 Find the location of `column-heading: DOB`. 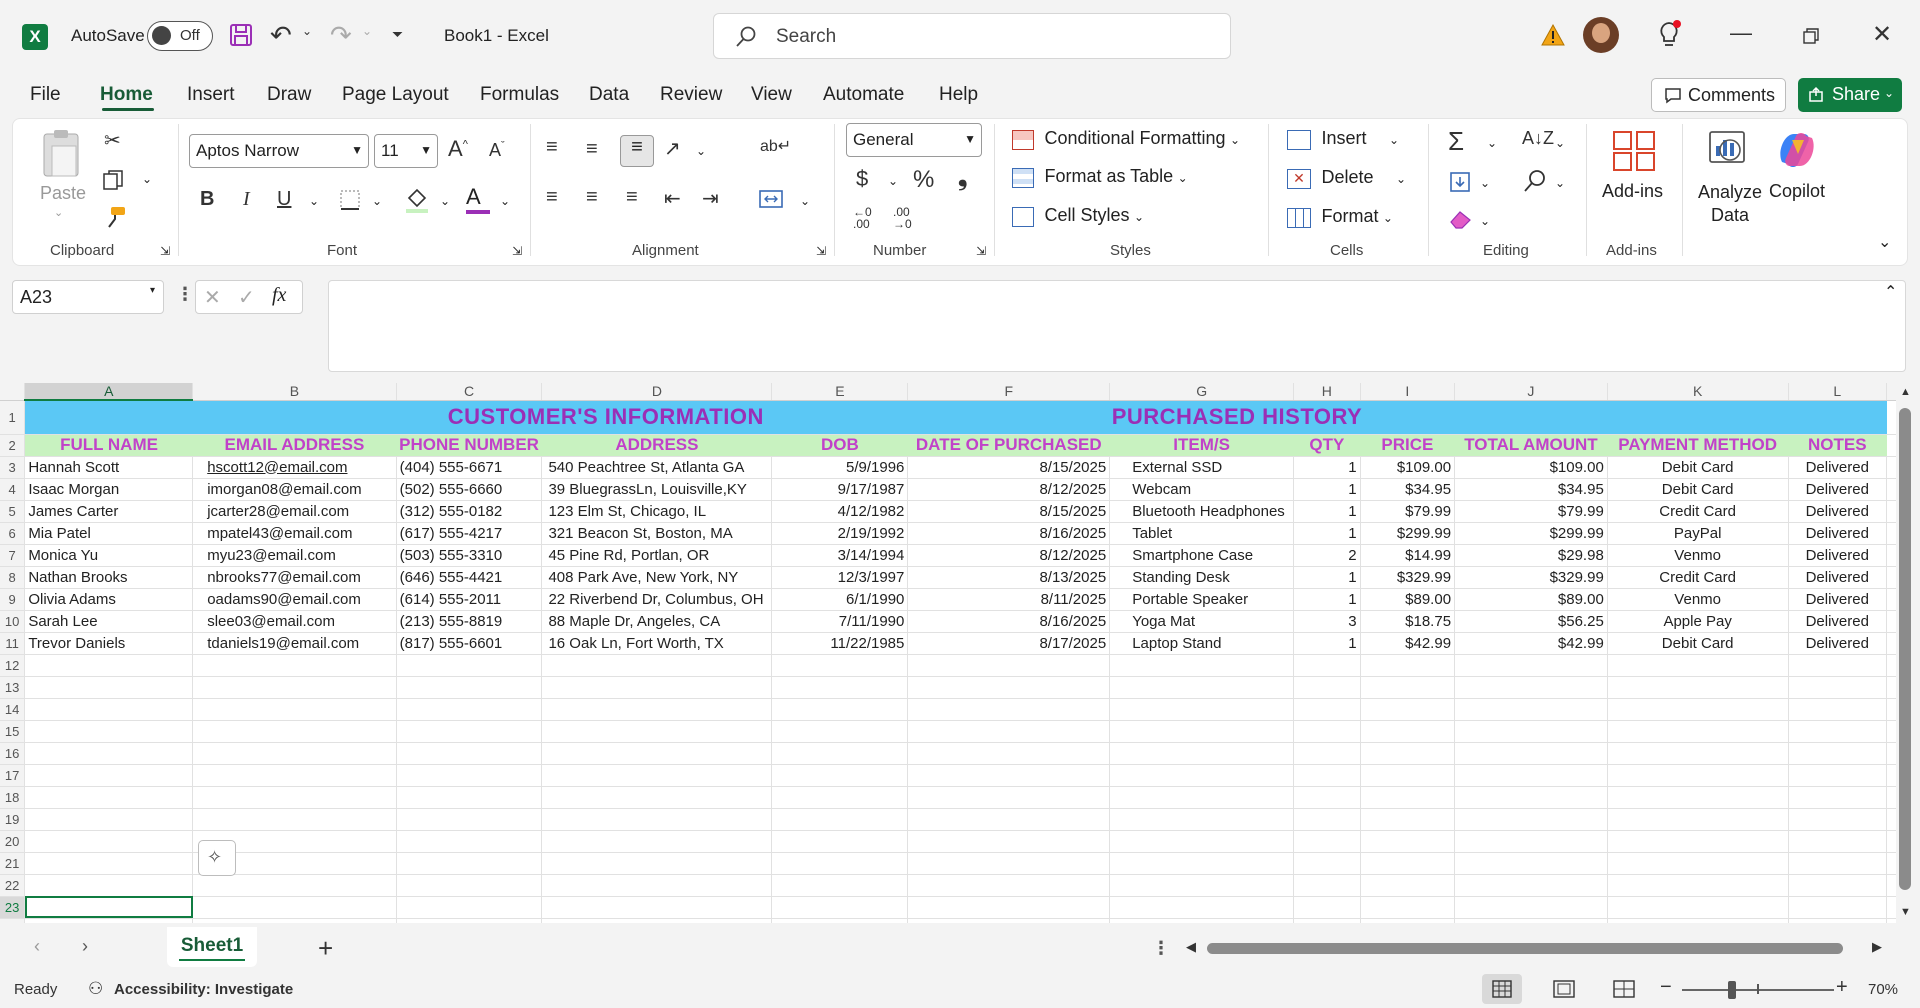

column-heading: DOB is located at coordinates (839, 445).